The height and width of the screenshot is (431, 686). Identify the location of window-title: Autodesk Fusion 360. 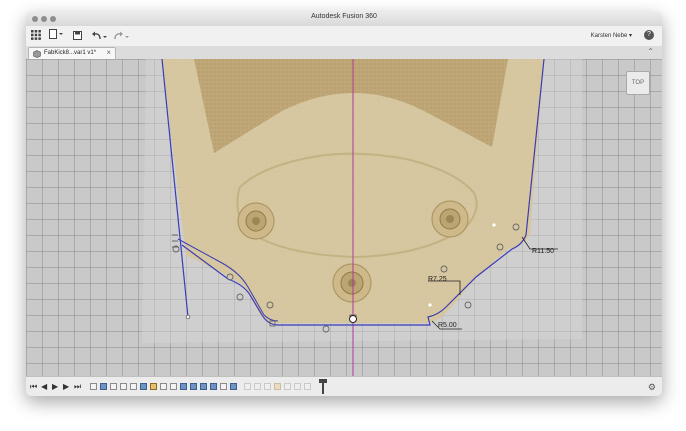
(344, 16).